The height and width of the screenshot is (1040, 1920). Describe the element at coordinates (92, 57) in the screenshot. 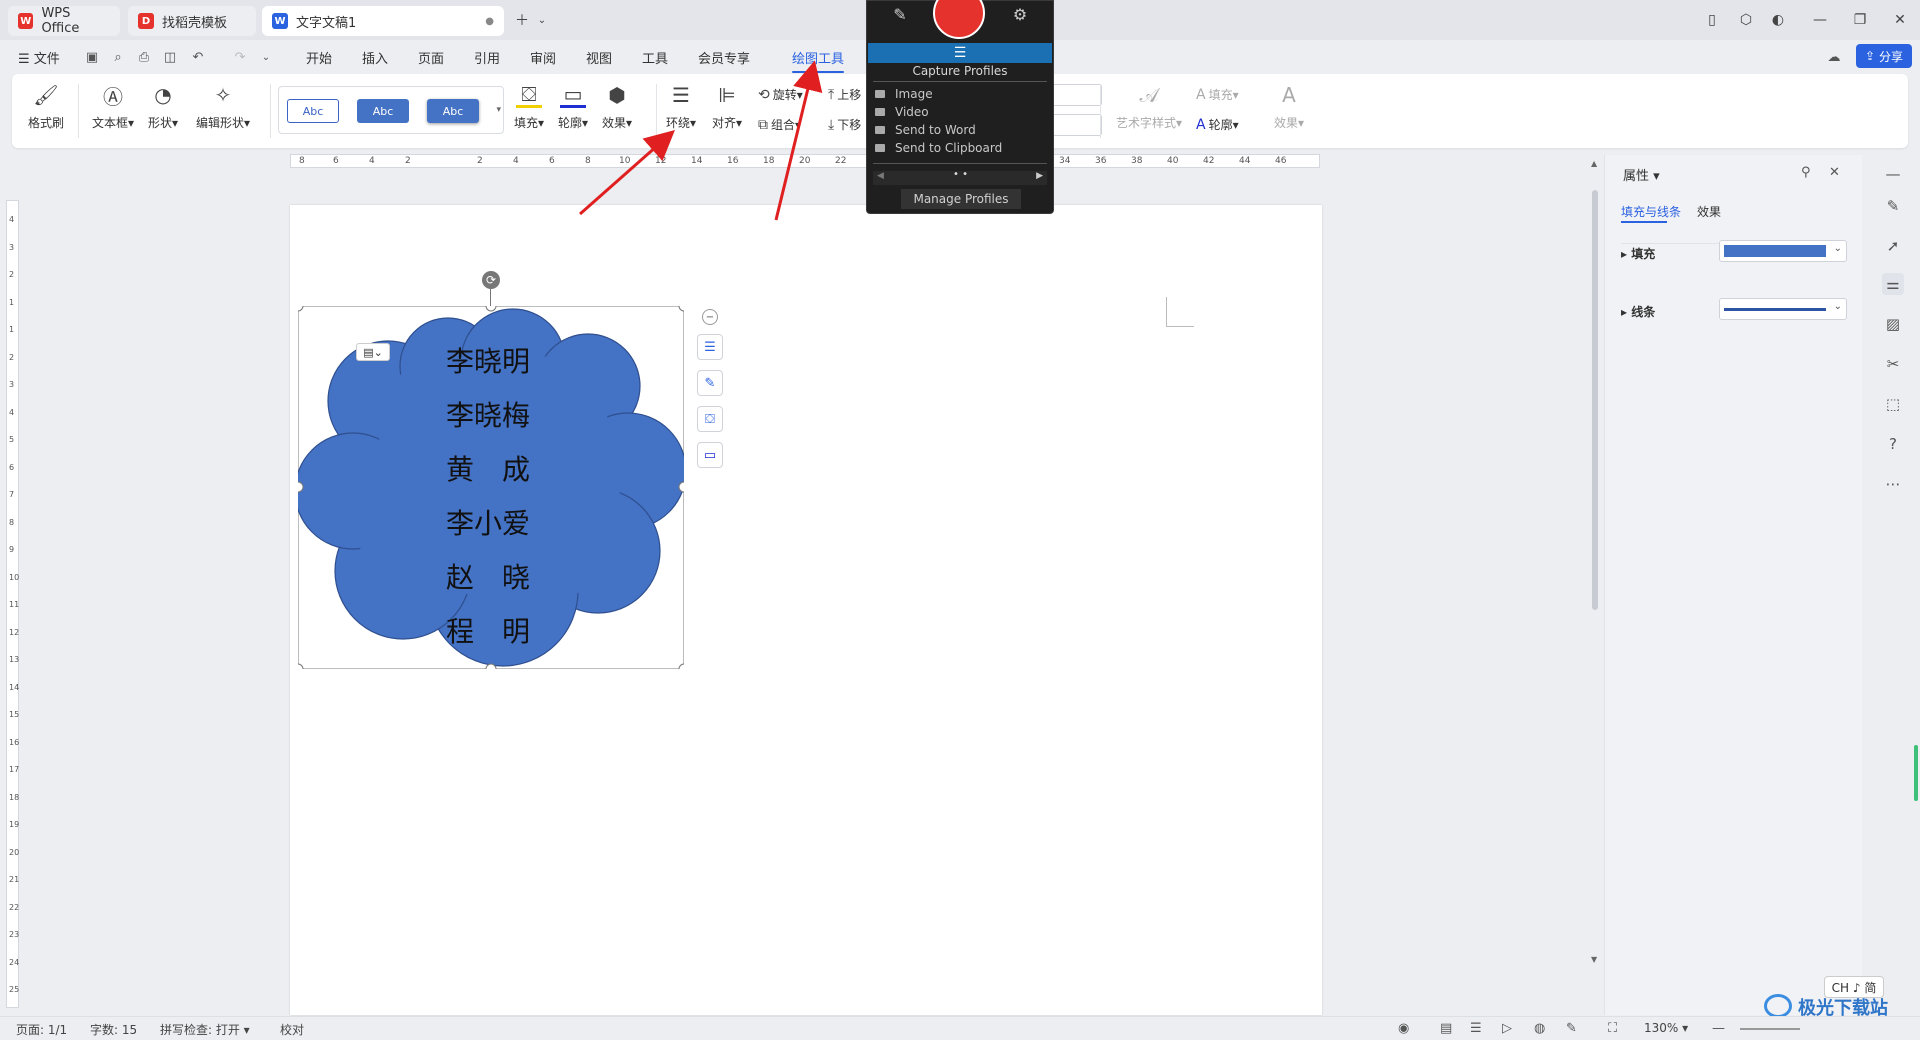

I see `save-icon: ▣` at that location.